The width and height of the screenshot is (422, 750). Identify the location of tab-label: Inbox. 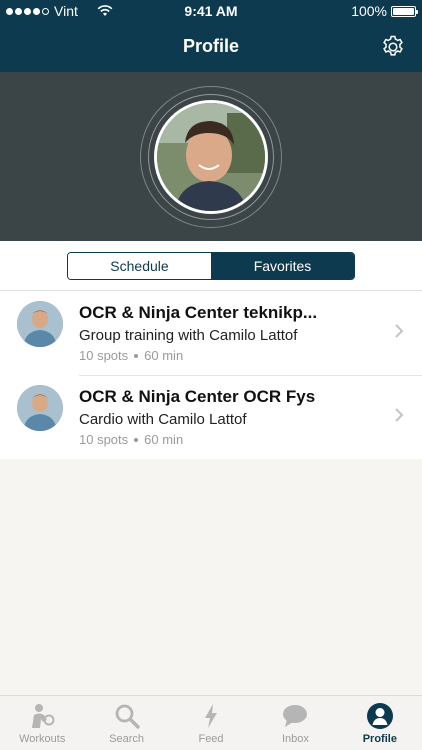
(295, 739).